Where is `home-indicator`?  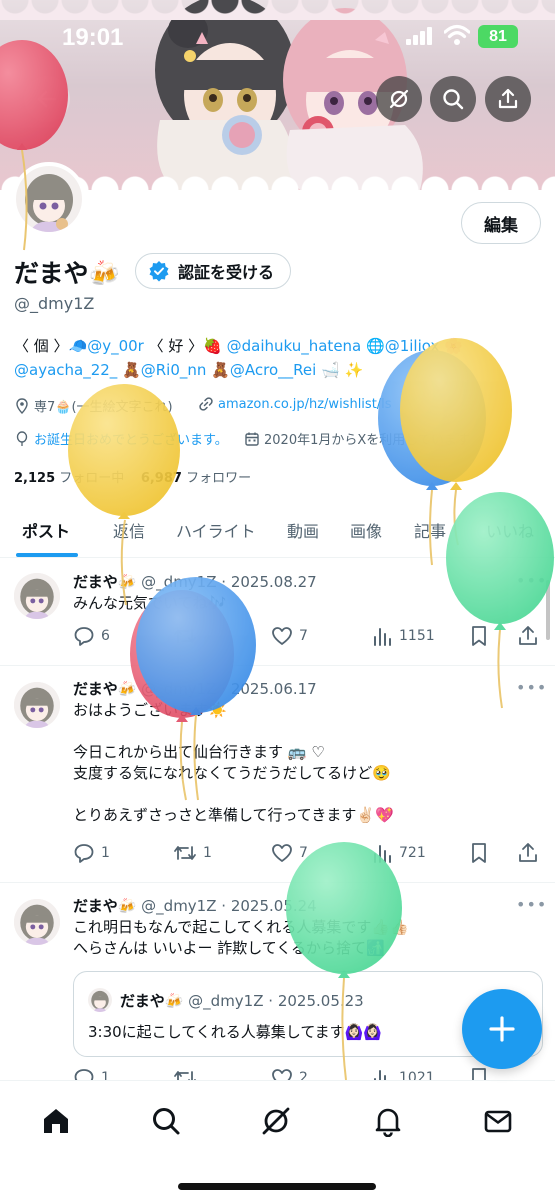 home-indicator is located at coordinates (277, 1186).